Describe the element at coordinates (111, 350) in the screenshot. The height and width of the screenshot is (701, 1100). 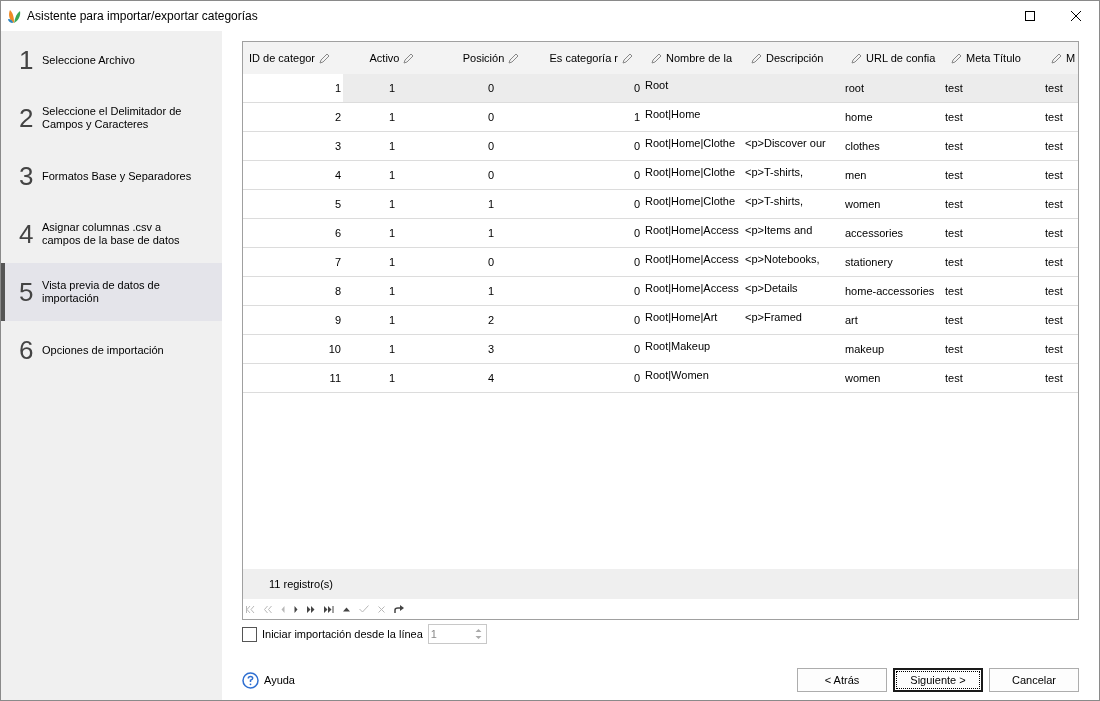
I see `wizard-step: 6 Opciones de importación` at that location.